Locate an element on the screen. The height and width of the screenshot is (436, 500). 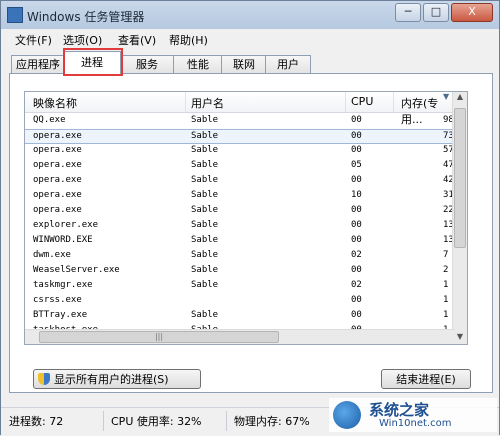
sort-arrow-icon: ▼ is located at coordinates (446, 96).